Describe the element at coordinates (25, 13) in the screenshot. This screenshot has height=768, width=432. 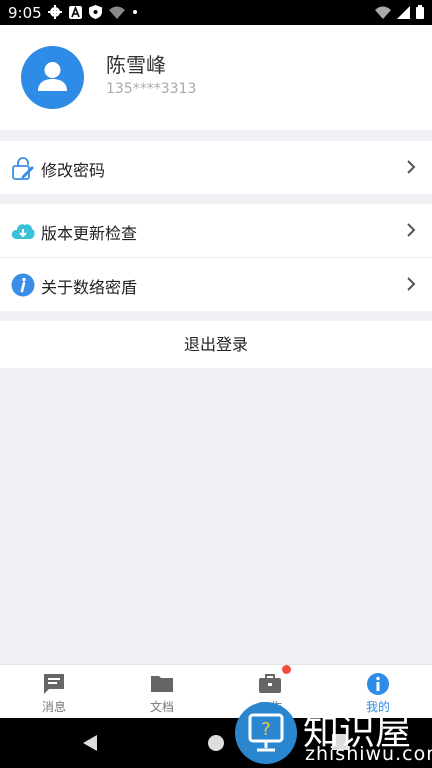
I see `status-time: 9:05` at that location.